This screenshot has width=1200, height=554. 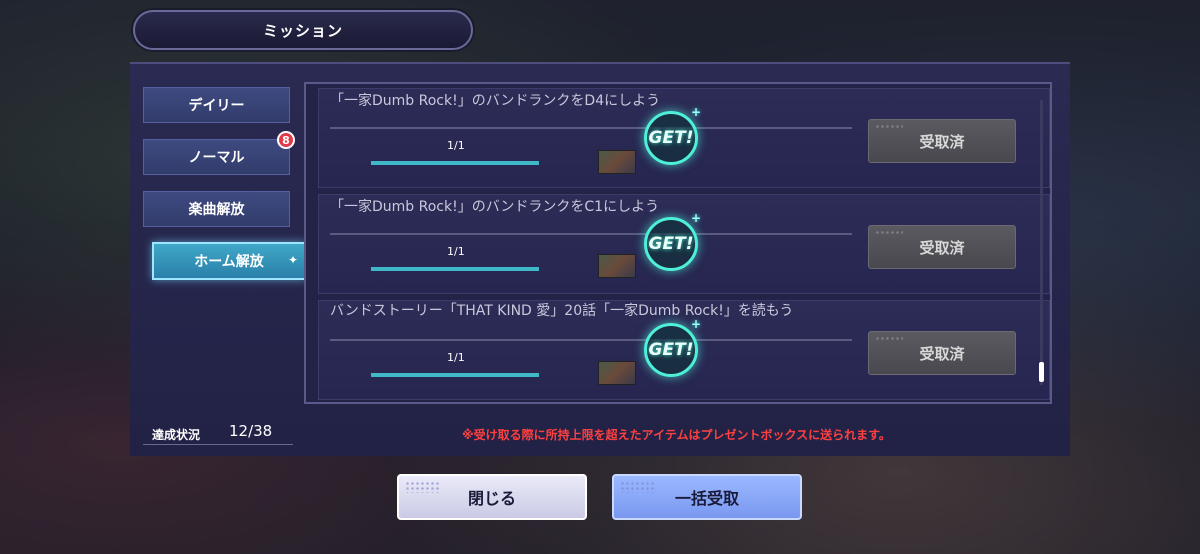 I want to click on scrollbar-track, so click(x=1041, y=242).